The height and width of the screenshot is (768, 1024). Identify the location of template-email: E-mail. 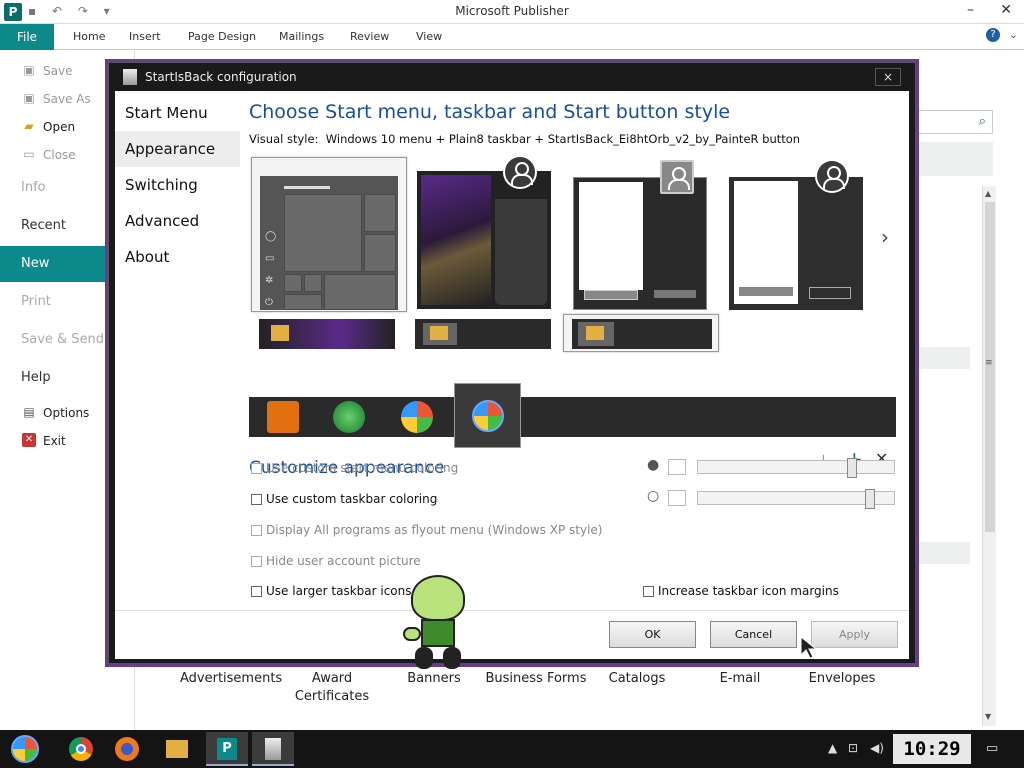
(740, 678).